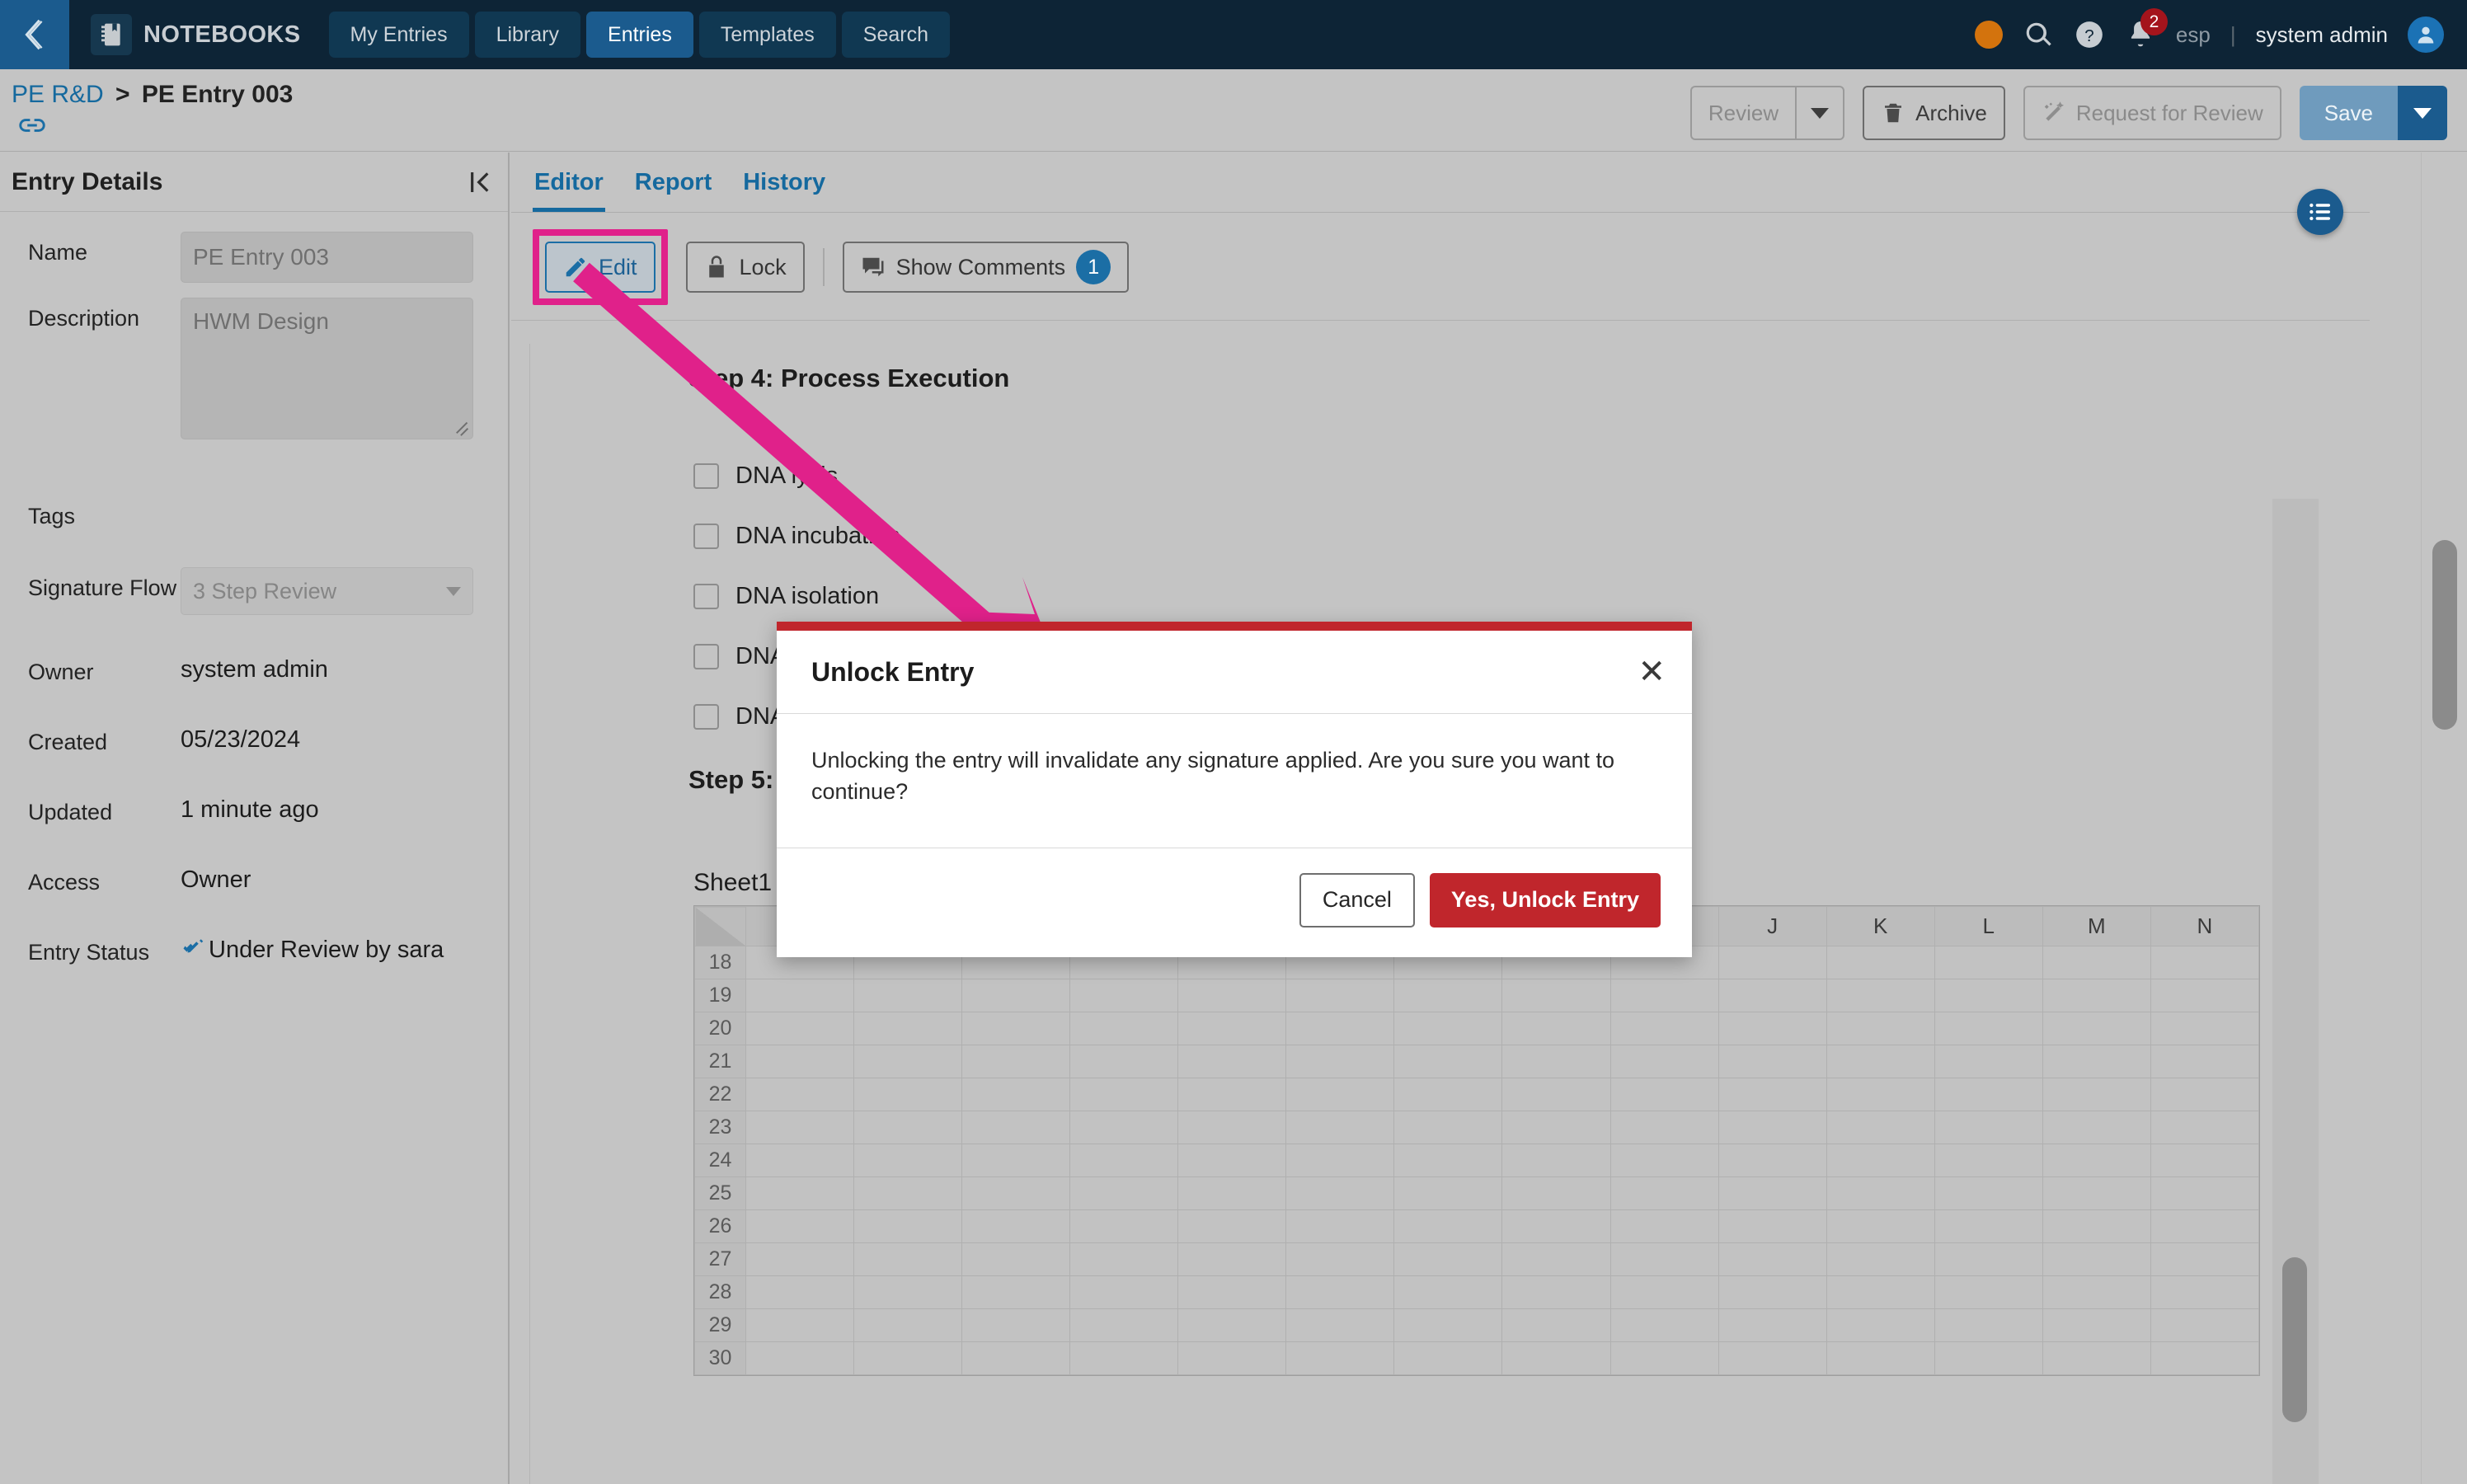 The image size is (2467, 1484). I want to click on cell-N20, so click(2205, 1028).